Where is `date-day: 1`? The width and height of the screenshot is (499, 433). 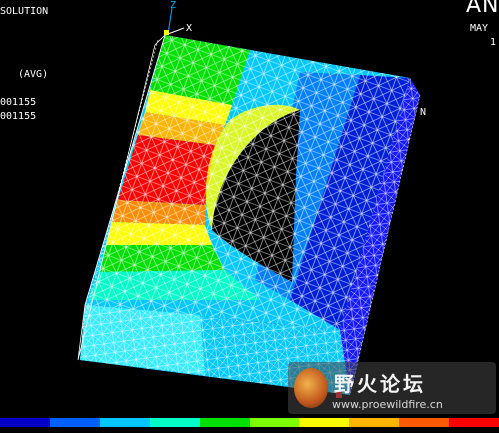 date-day: 1 is located at coordinates (493, 42).